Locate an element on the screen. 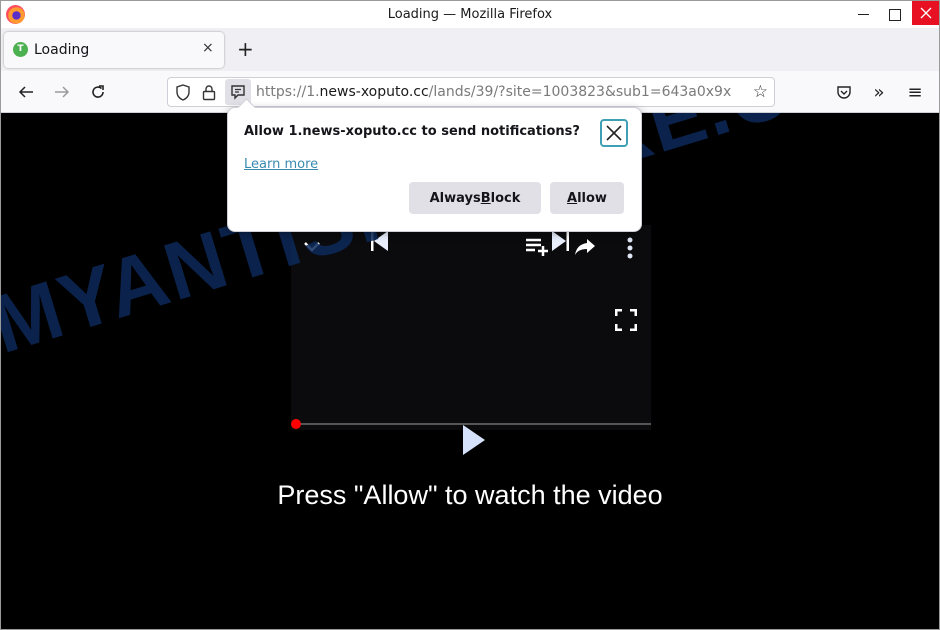  add-to-queue-icon is located at coordinates (537, 247).